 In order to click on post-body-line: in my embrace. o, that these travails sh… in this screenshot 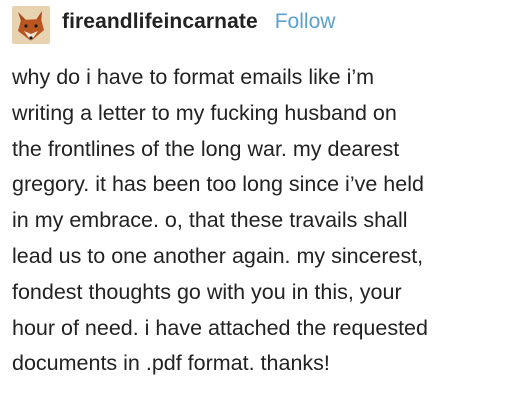, I will do `click(210, 220)`.